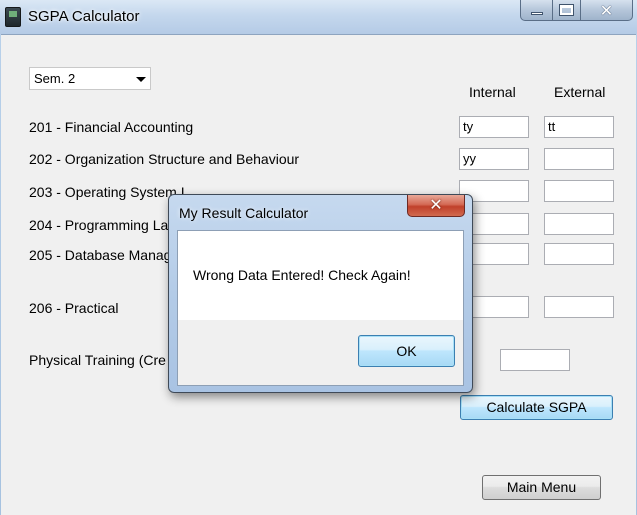 The image size is (637, 515). Describe the element at coordinates (99, 225) in the screenshot. I see `subject-label-204: 204 - Programming La` at that location.